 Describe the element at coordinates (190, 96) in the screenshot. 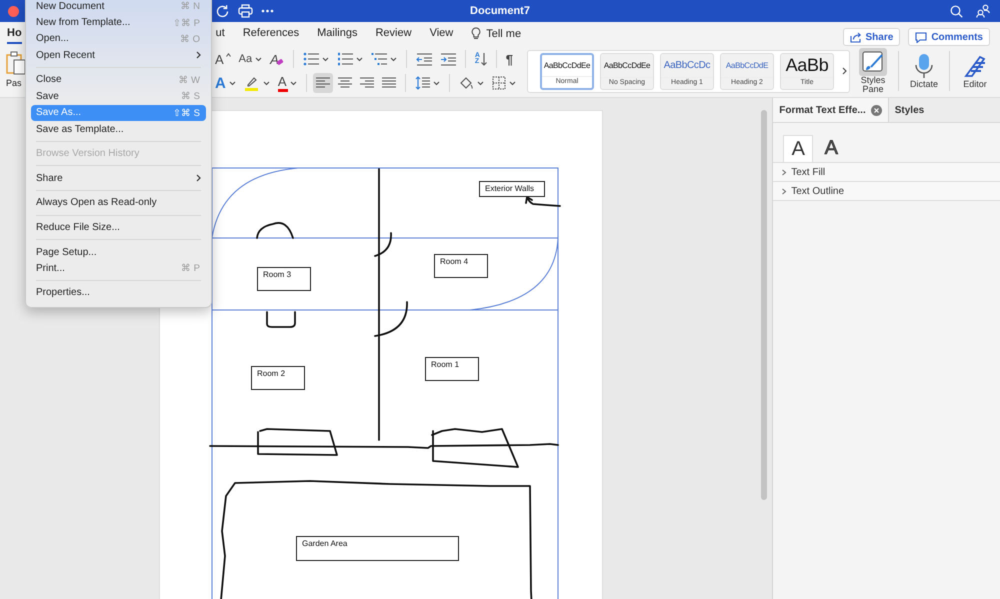

I see `shortcut-label: ⌘ S` at that location.